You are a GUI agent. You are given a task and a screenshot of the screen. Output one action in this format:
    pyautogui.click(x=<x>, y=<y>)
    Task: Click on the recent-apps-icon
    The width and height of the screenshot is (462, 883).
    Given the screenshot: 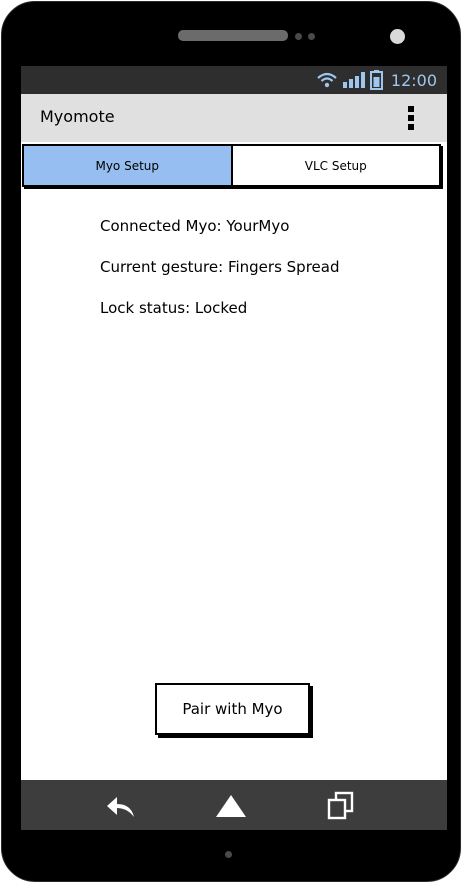 What is the action you would take?
    pyautogui.click(x=341, y=806)
    